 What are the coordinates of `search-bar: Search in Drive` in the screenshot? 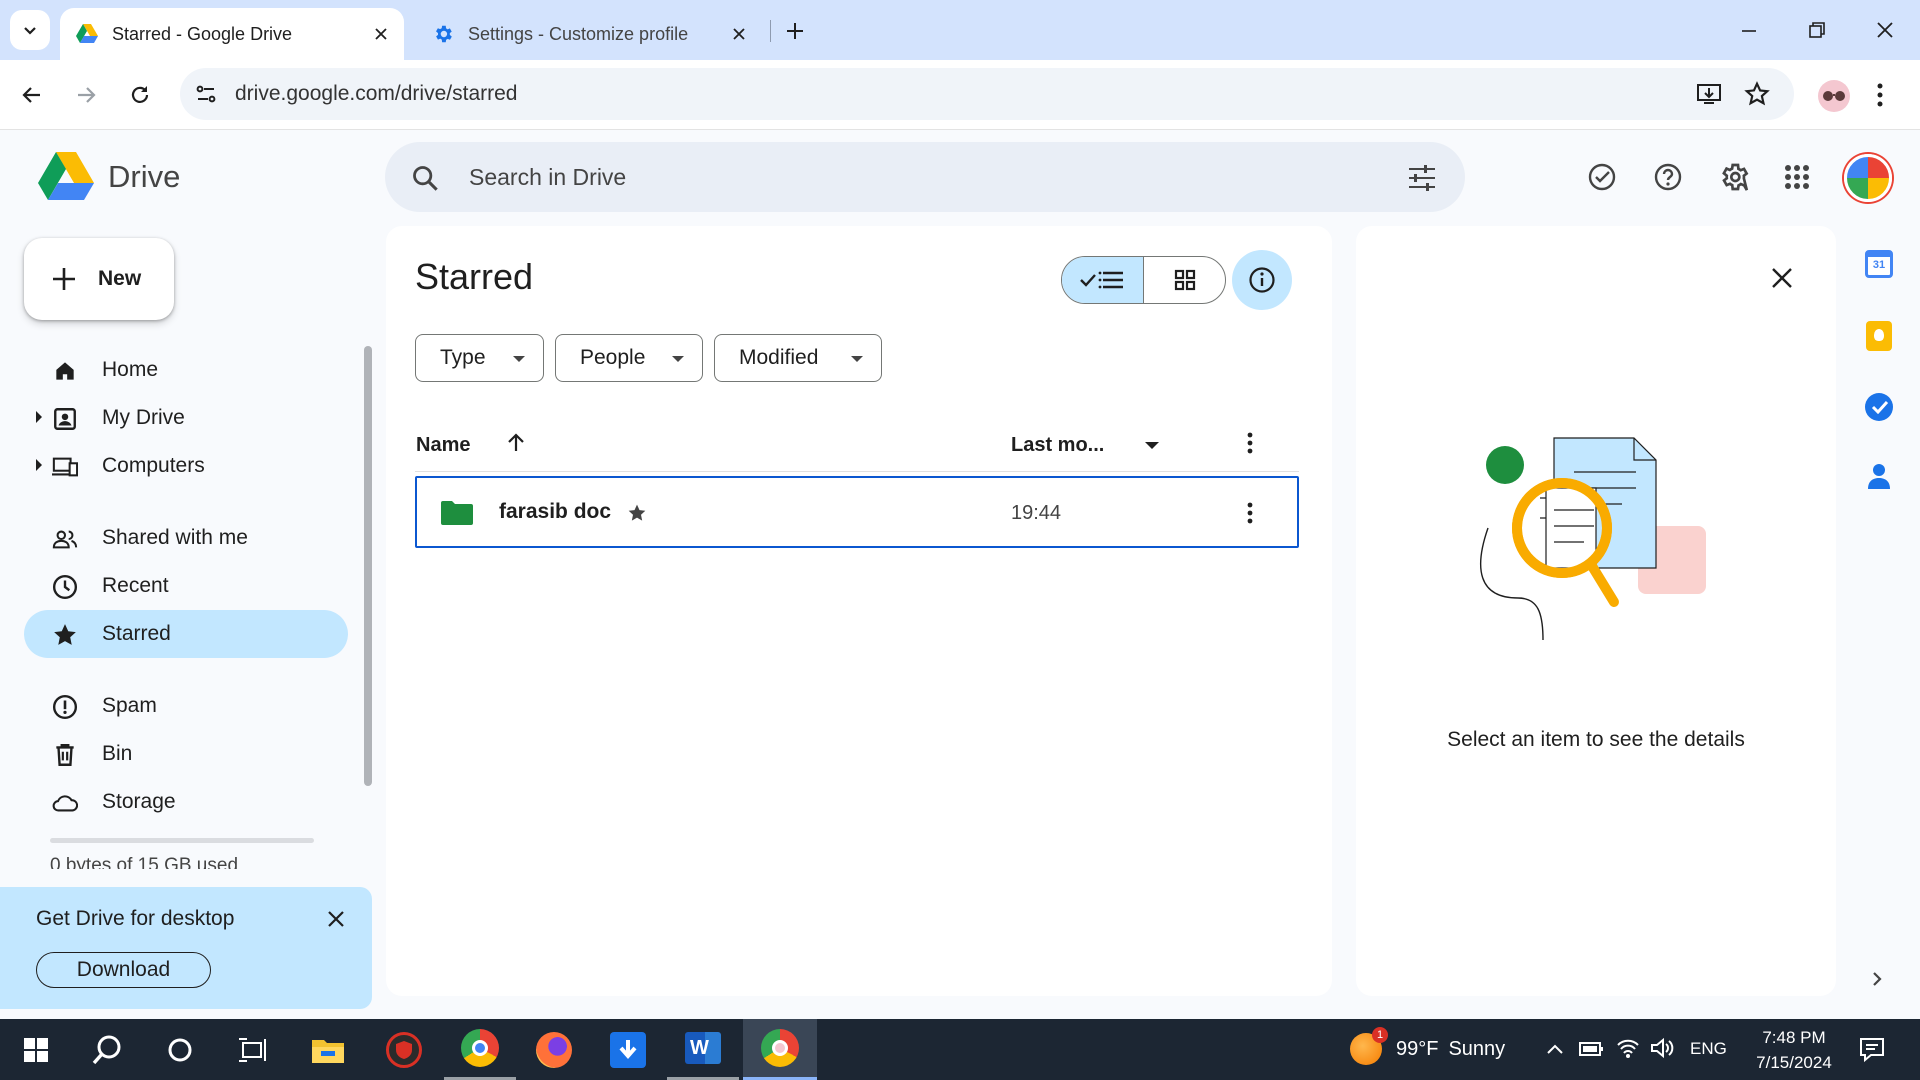 It's located at (925, 177).